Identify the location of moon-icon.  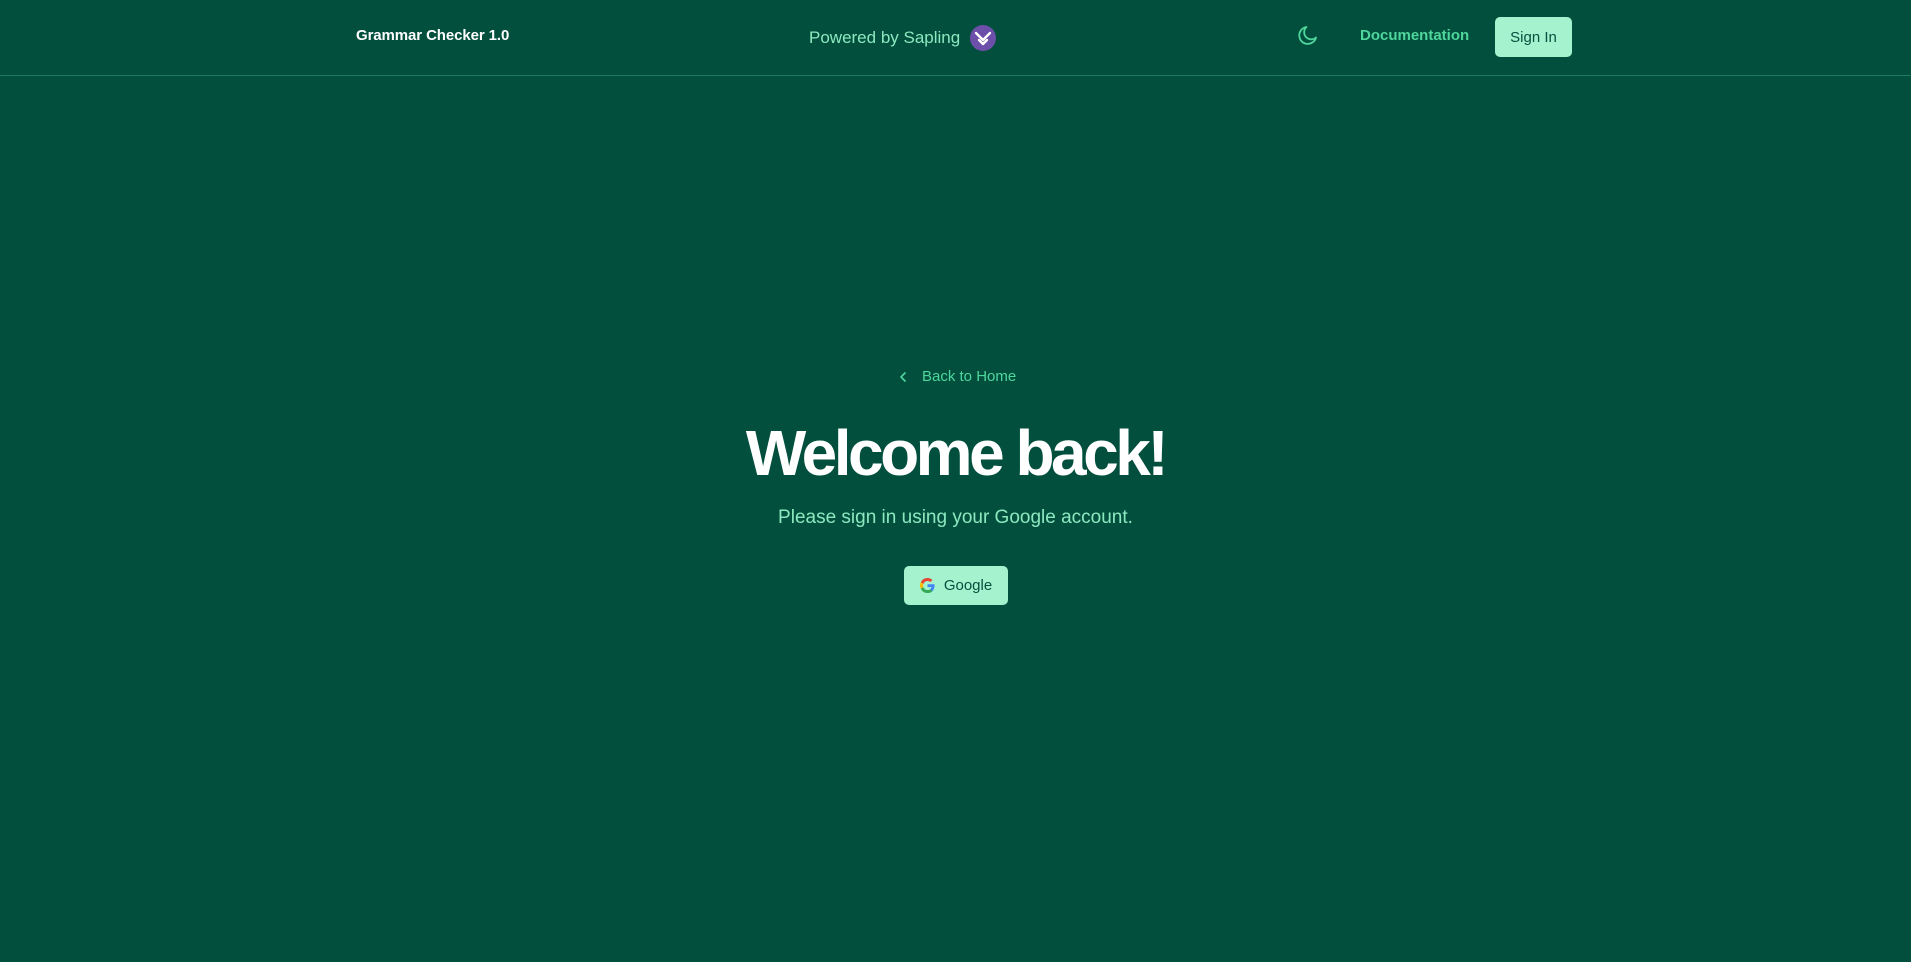
(1308, 35).